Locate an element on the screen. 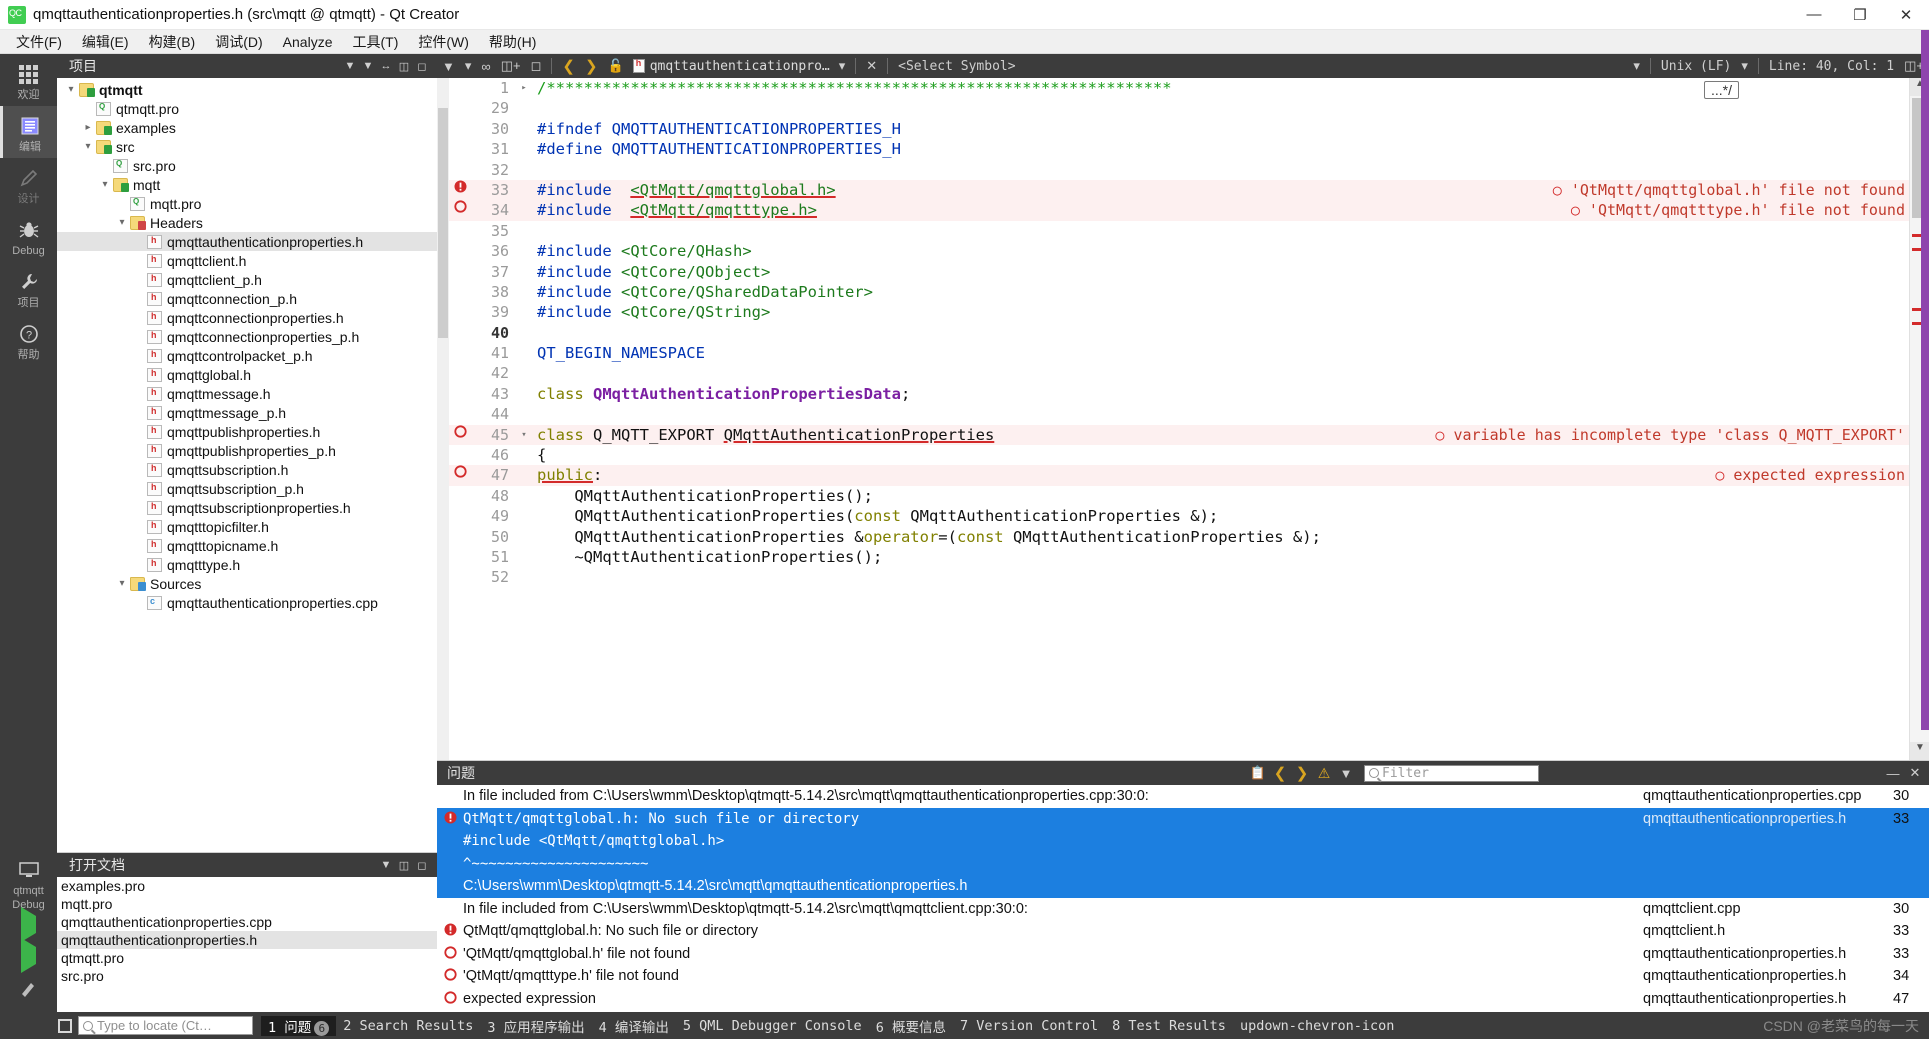 This screenshot has width=1929, height=1039. mode-help: ? 帮助 is located at coordinates (28, 340).